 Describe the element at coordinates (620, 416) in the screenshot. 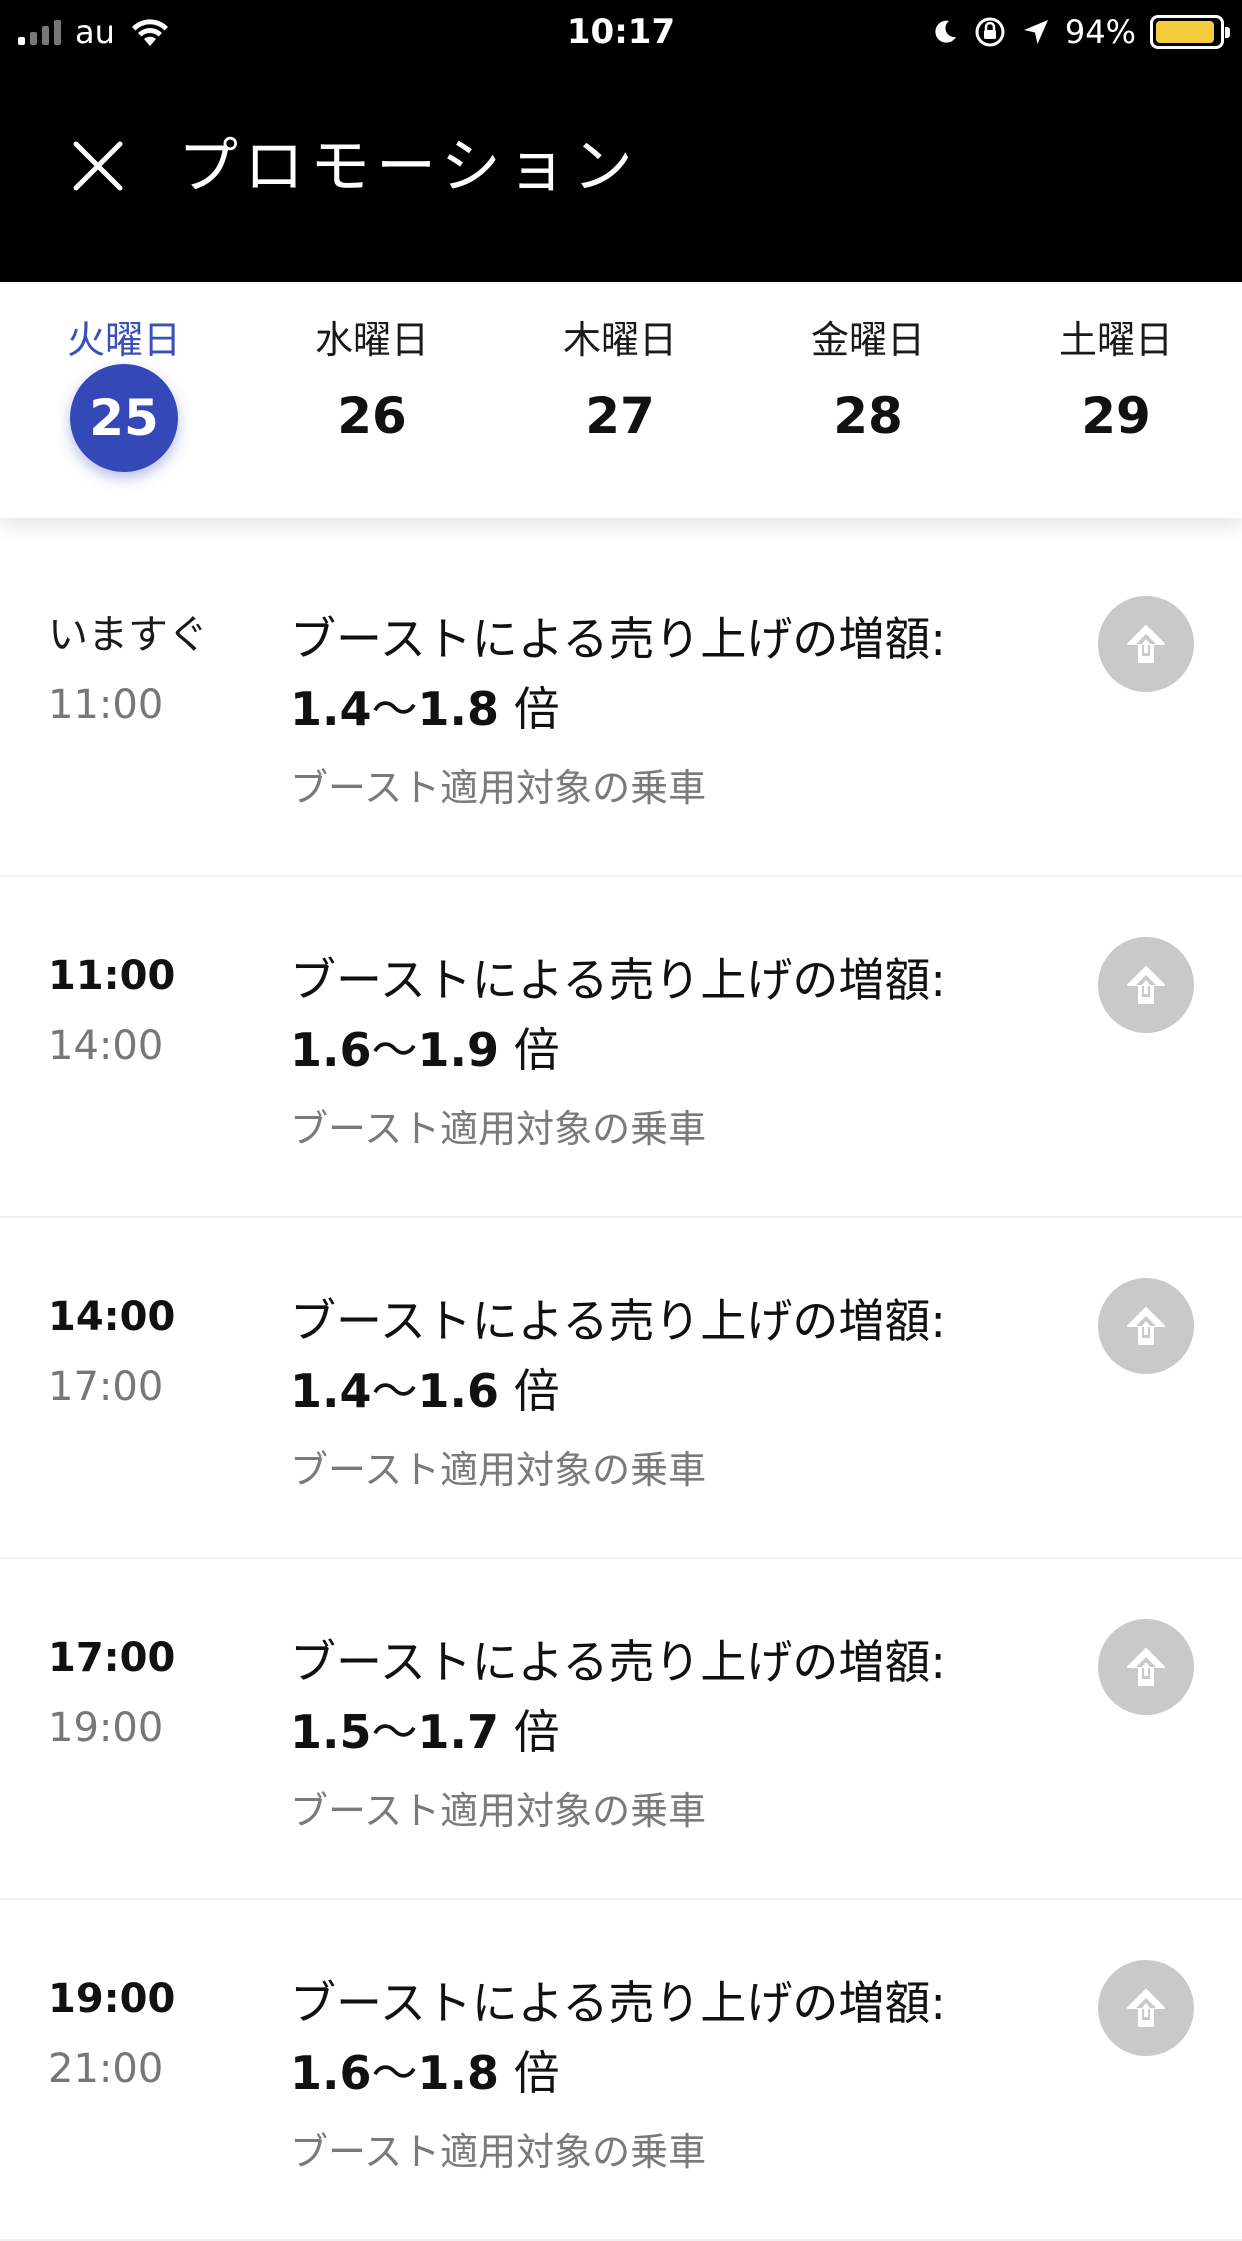

I see `day-date: 27` at that location.